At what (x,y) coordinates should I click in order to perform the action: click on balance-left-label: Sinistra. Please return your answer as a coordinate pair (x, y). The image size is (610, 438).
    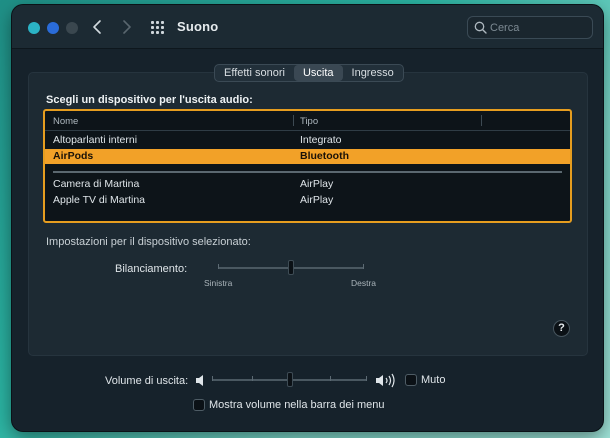
    Looking at the image, I should click on (218, 283).